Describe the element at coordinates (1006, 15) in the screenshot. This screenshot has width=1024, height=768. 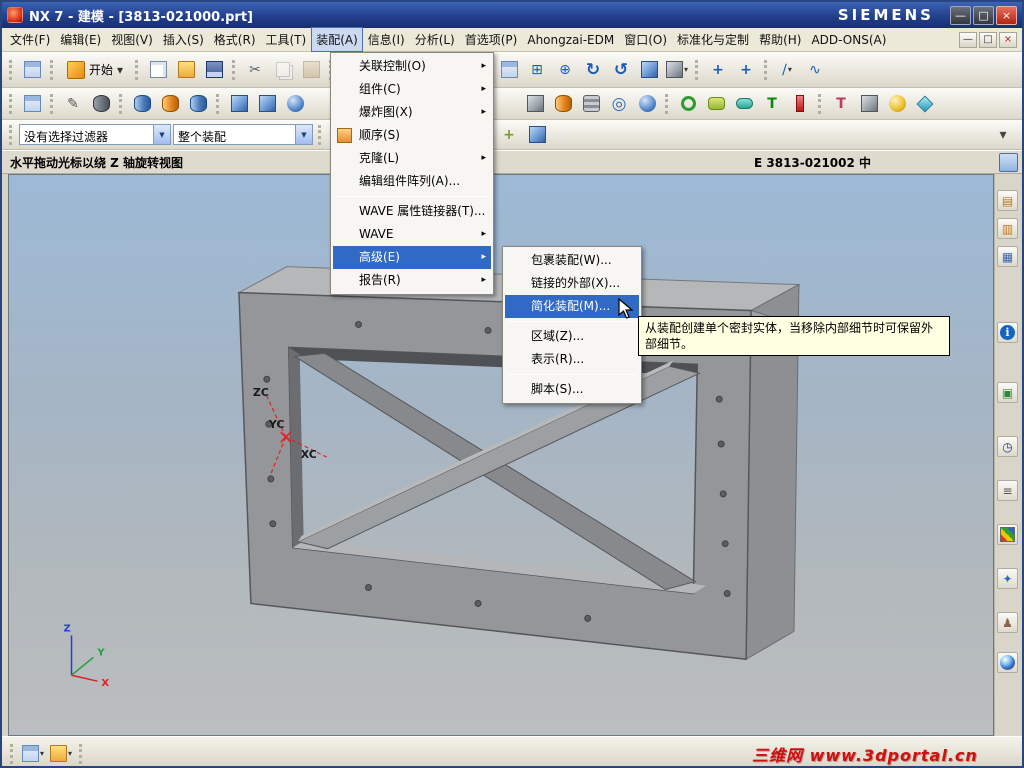
I see `close-button: ×` at that location.